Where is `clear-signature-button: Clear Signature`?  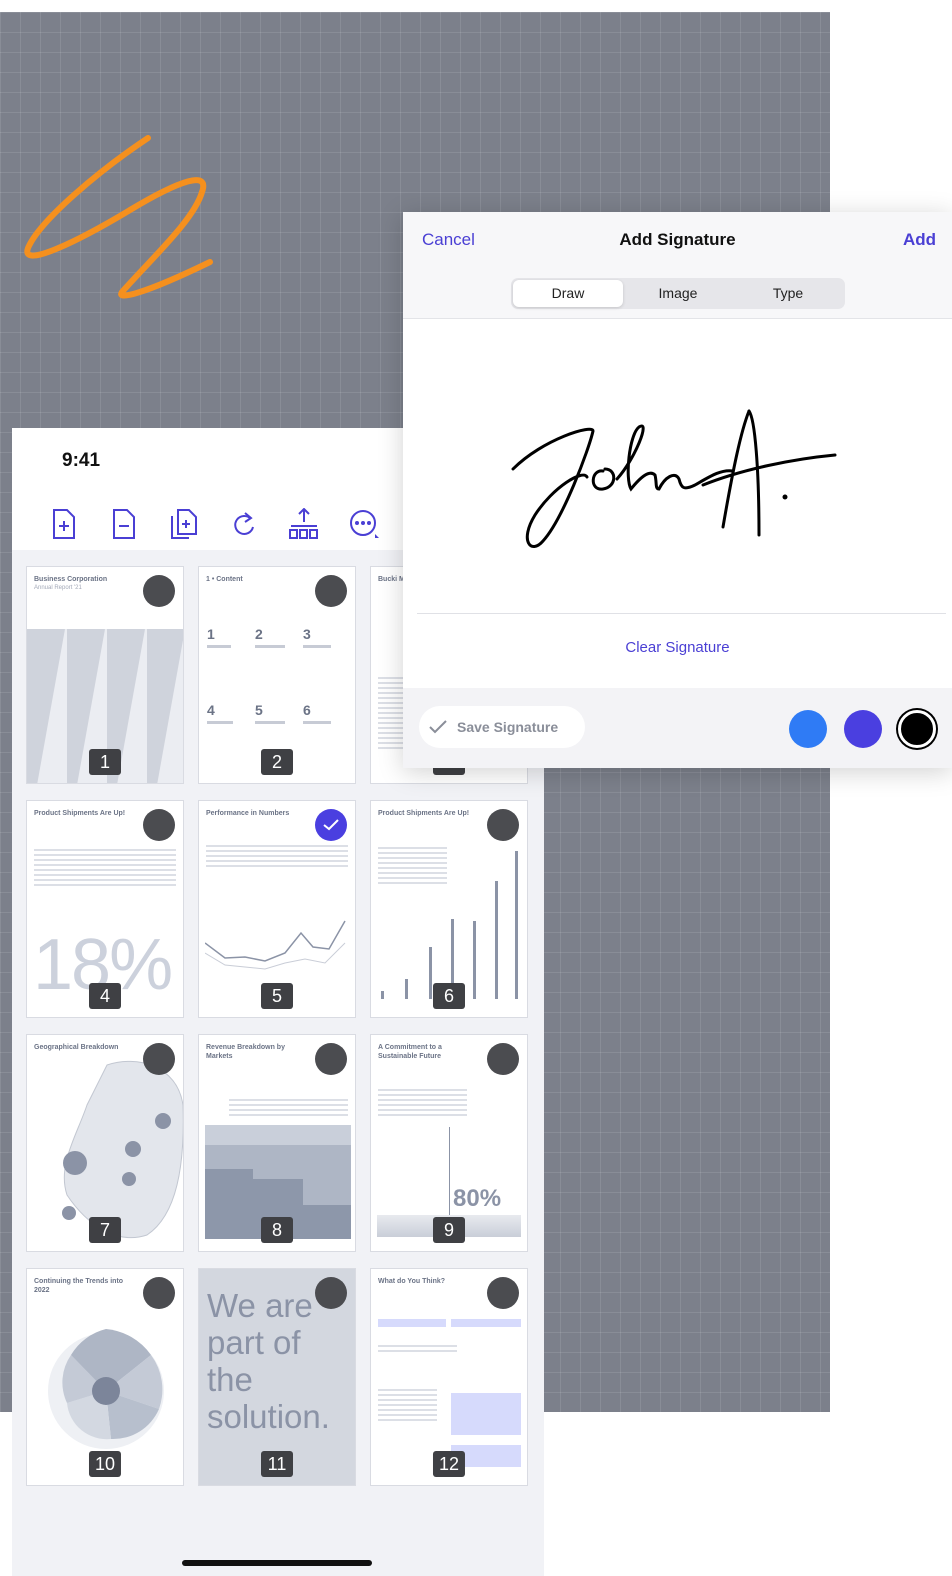
clear-signature-button: Clear Signature is located at coordinates (677, 647).